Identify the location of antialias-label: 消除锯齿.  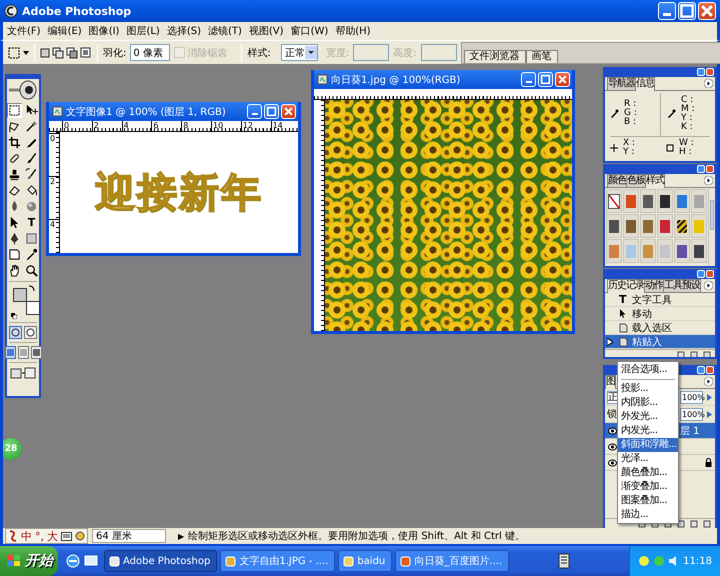
(207, 53).